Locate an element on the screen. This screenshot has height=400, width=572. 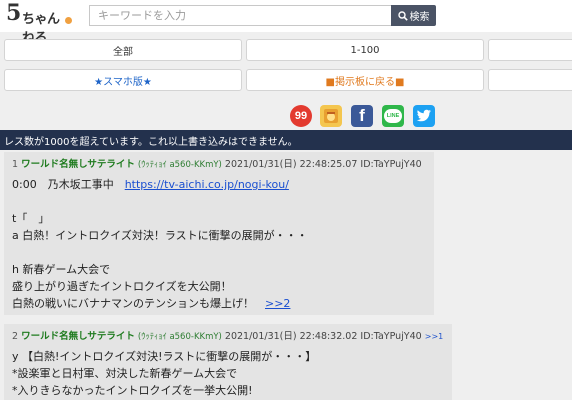
share-hatena-icon is located at coordinates (331, 116).